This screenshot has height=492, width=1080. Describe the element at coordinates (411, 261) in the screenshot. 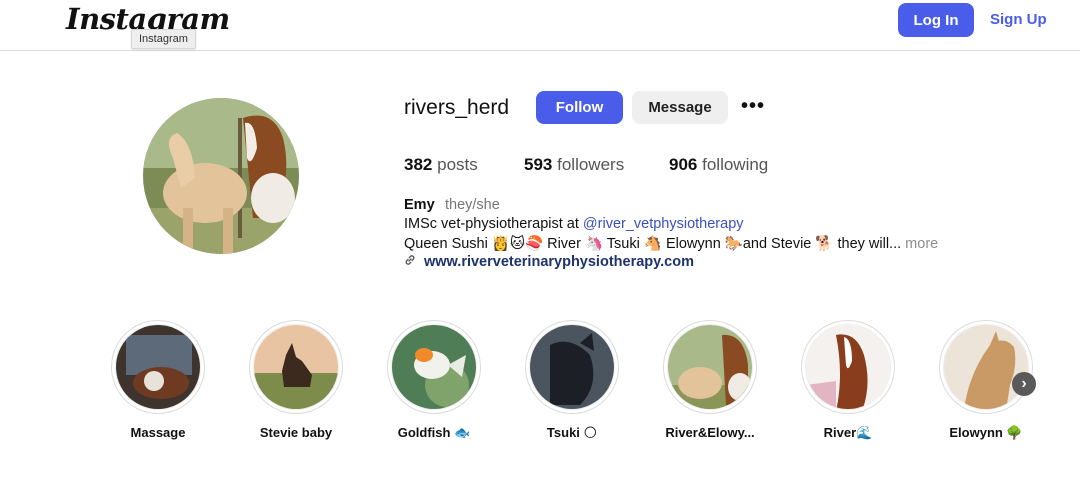

I see `link-icon` at that location.